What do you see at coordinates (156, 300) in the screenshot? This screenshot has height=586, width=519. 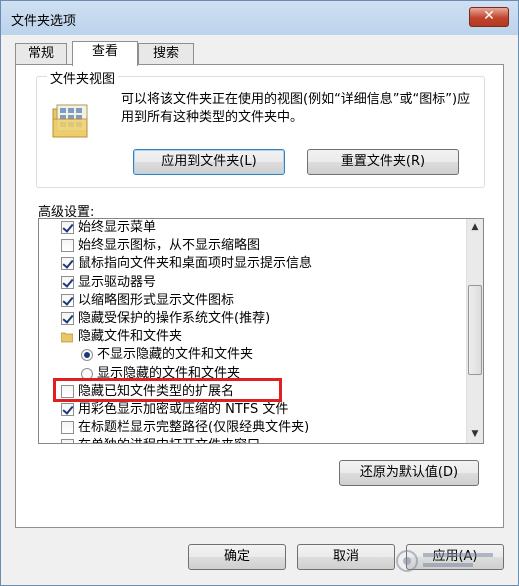 I see `setting-label: 以缩略图形式显示文件图标` at bounding box center [156, 300].